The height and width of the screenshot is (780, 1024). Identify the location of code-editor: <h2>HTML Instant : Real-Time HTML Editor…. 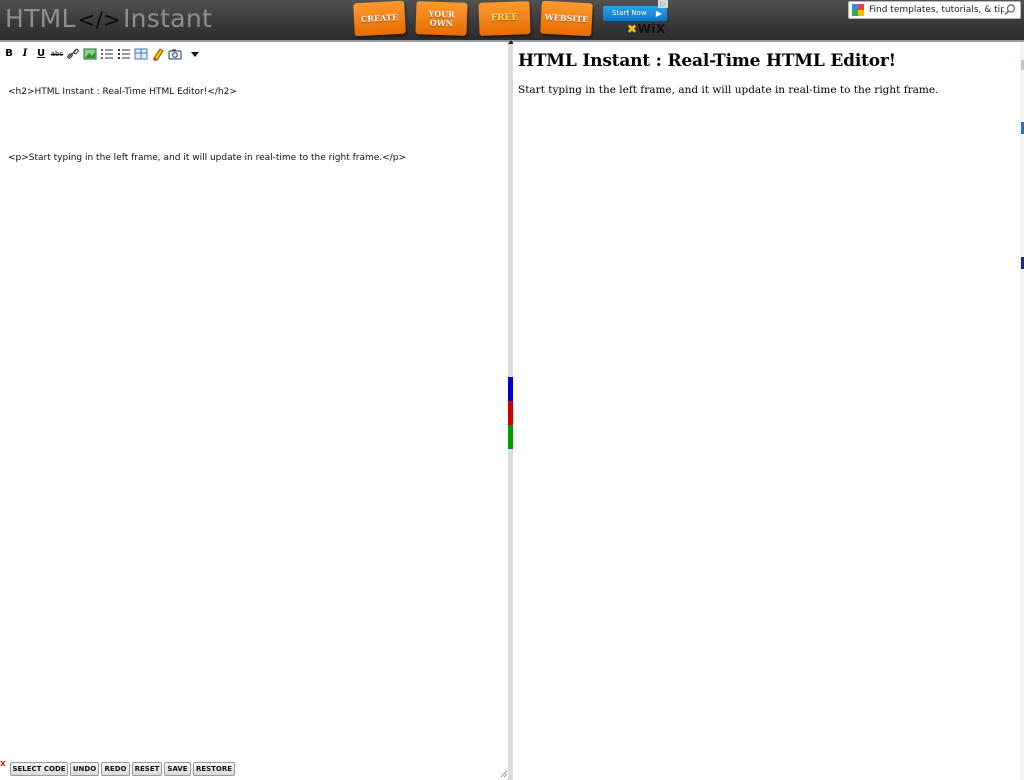
(255, 125).